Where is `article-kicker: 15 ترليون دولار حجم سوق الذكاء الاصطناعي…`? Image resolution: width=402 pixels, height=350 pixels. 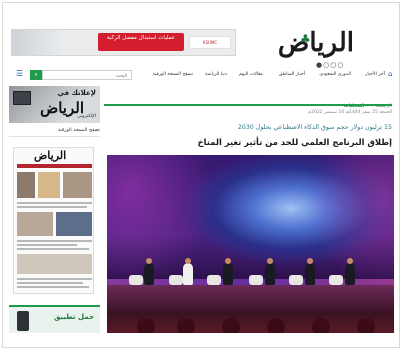
article-kicker: 15 ترليون دولار حجم سوق الذكاء الاصطناعي… is located at coordinates (314, 127).